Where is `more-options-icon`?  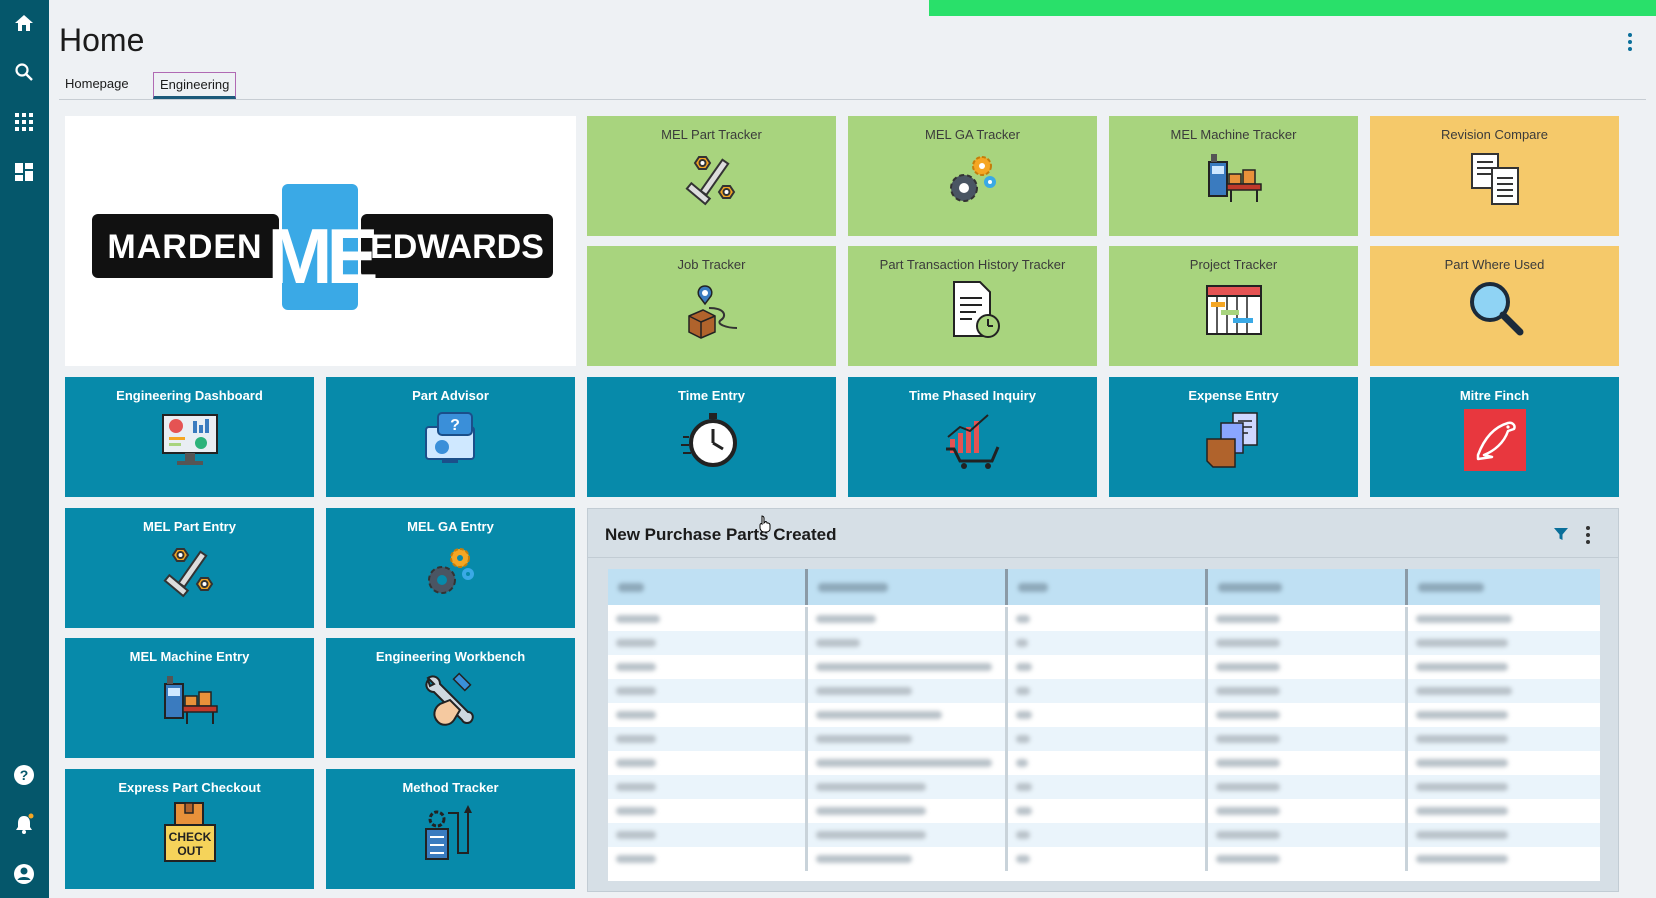
more-options-icon is located at coordinates (1630, 42).